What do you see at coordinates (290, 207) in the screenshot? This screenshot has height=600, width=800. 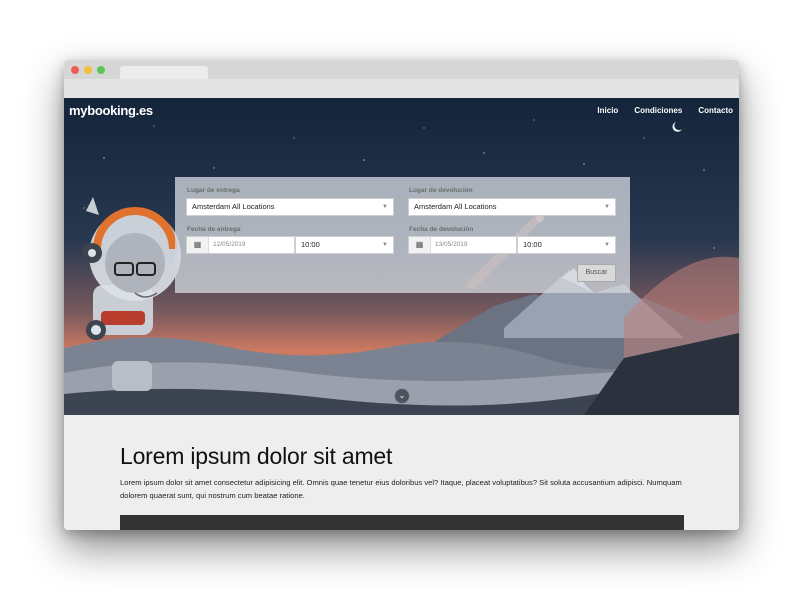 I see `pickup-place-select: Amsterdam All Locations ▼` at bounding box center [290, 207].